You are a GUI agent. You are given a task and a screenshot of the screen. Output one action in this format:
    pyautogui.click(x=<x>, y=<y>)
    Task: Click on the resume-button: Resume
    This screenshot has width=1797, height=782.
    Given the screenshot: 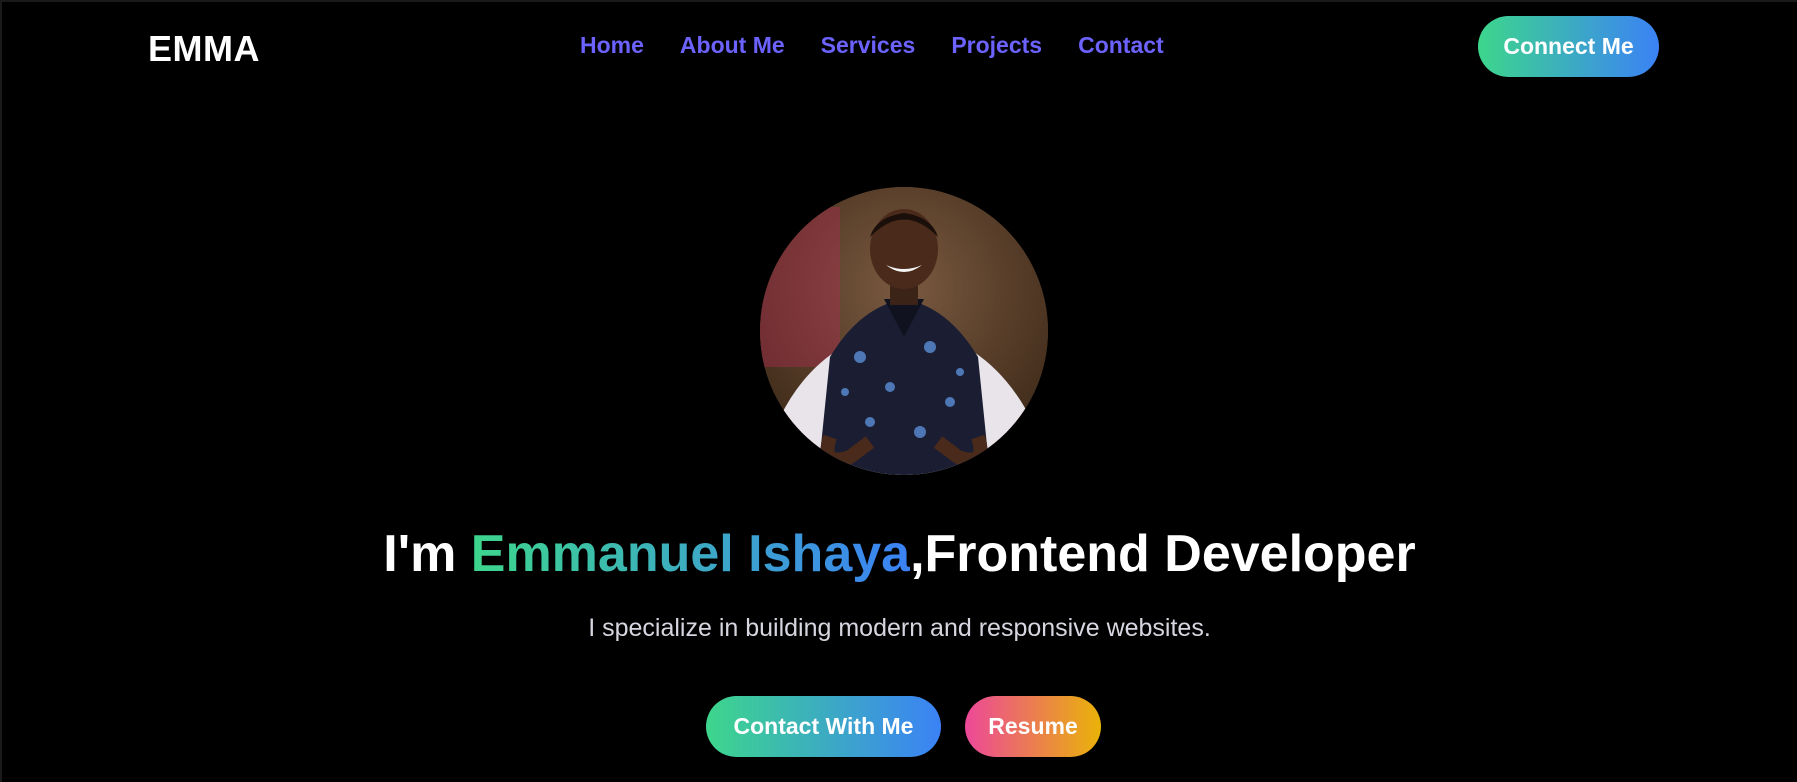 What is the action you would take?
    pyautogui.click(x=1033, y=726)
    